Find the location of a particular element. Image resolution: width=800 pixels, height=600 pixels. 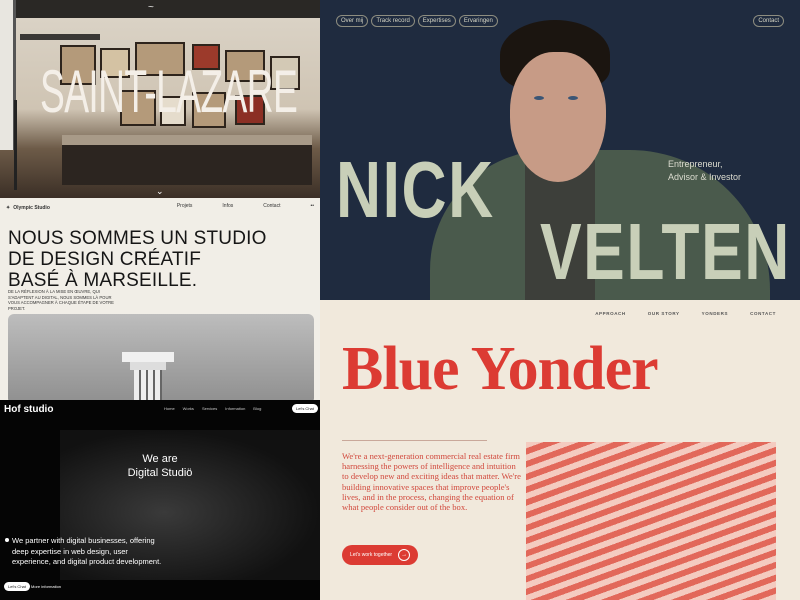

cabinet is located at coordinates (187, 165).